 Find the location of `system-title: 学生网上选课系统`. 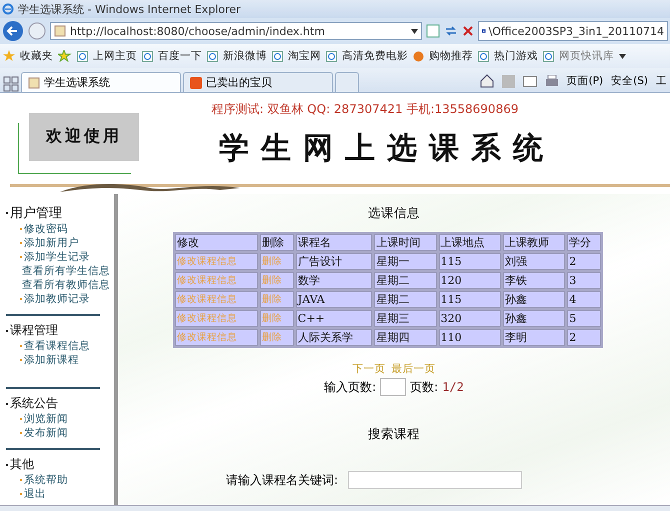

system-title: 学生网上选课系统 is located at coordinates (387, 149).